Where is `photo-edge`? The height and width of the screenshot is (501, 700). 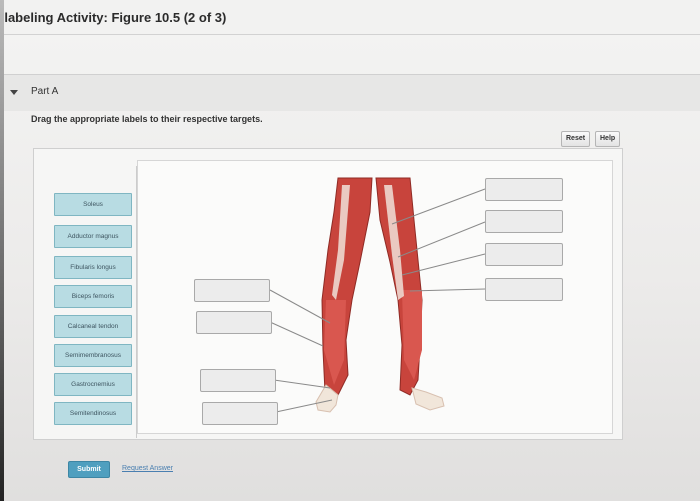 photo-edge is located at coordinates (2, 250).